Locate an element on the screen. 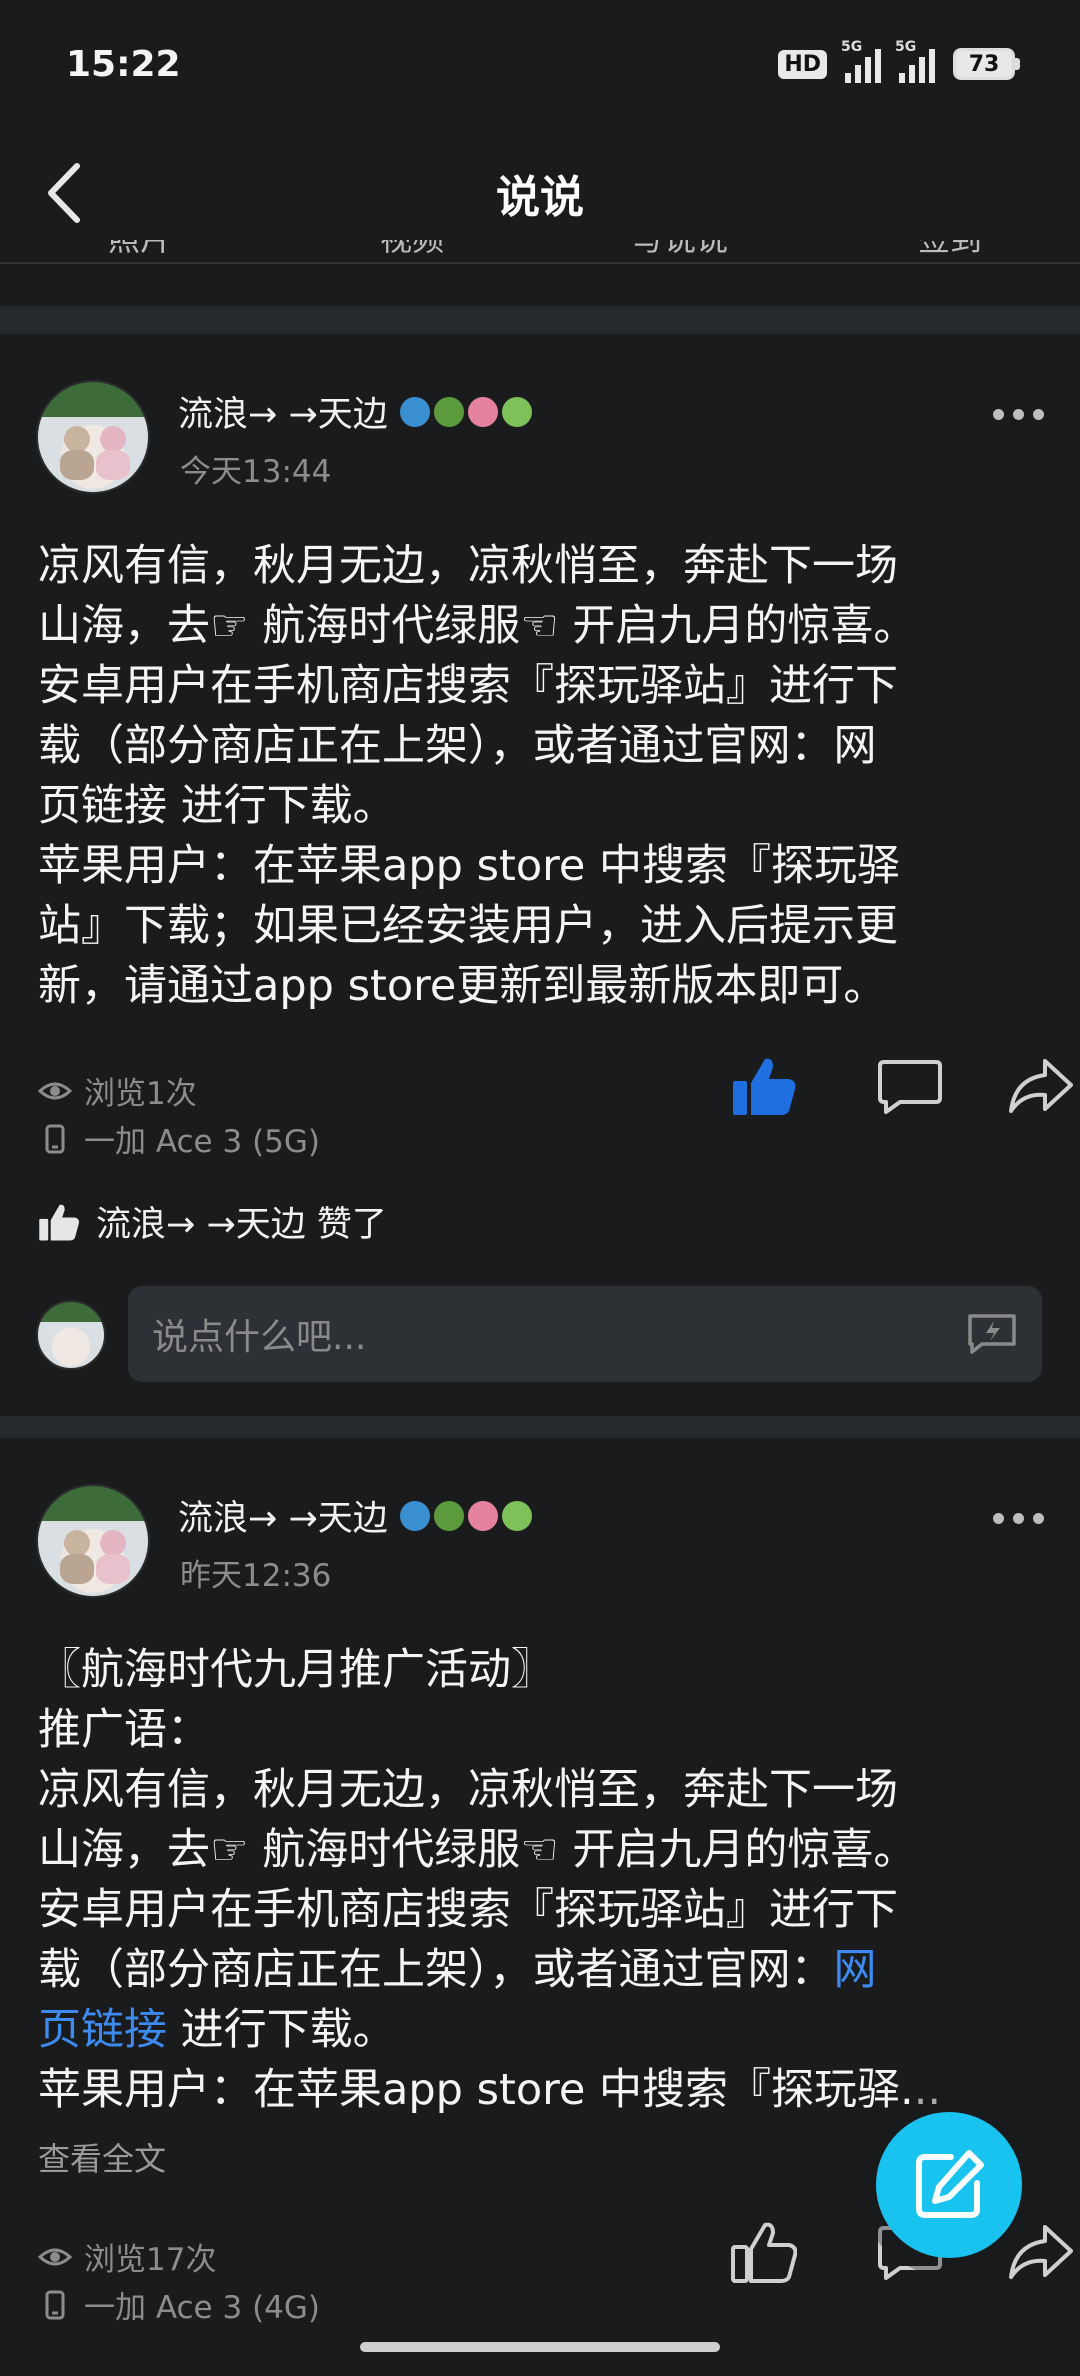 The height and width of the screenshot is (2376, 1080). read-more-link: 查看全文 is located at coordinates (102, 2157).